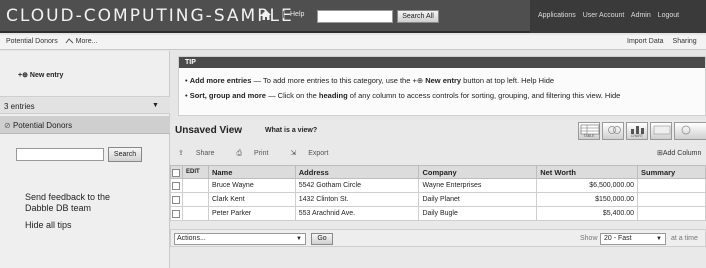 This screenshot has height=268, width=706. What do you see at coordinates (80, 203) in the screenshot?
I see `feedback-link: Send feedback to the Dabble DB team` at bounding box center [80, 203].